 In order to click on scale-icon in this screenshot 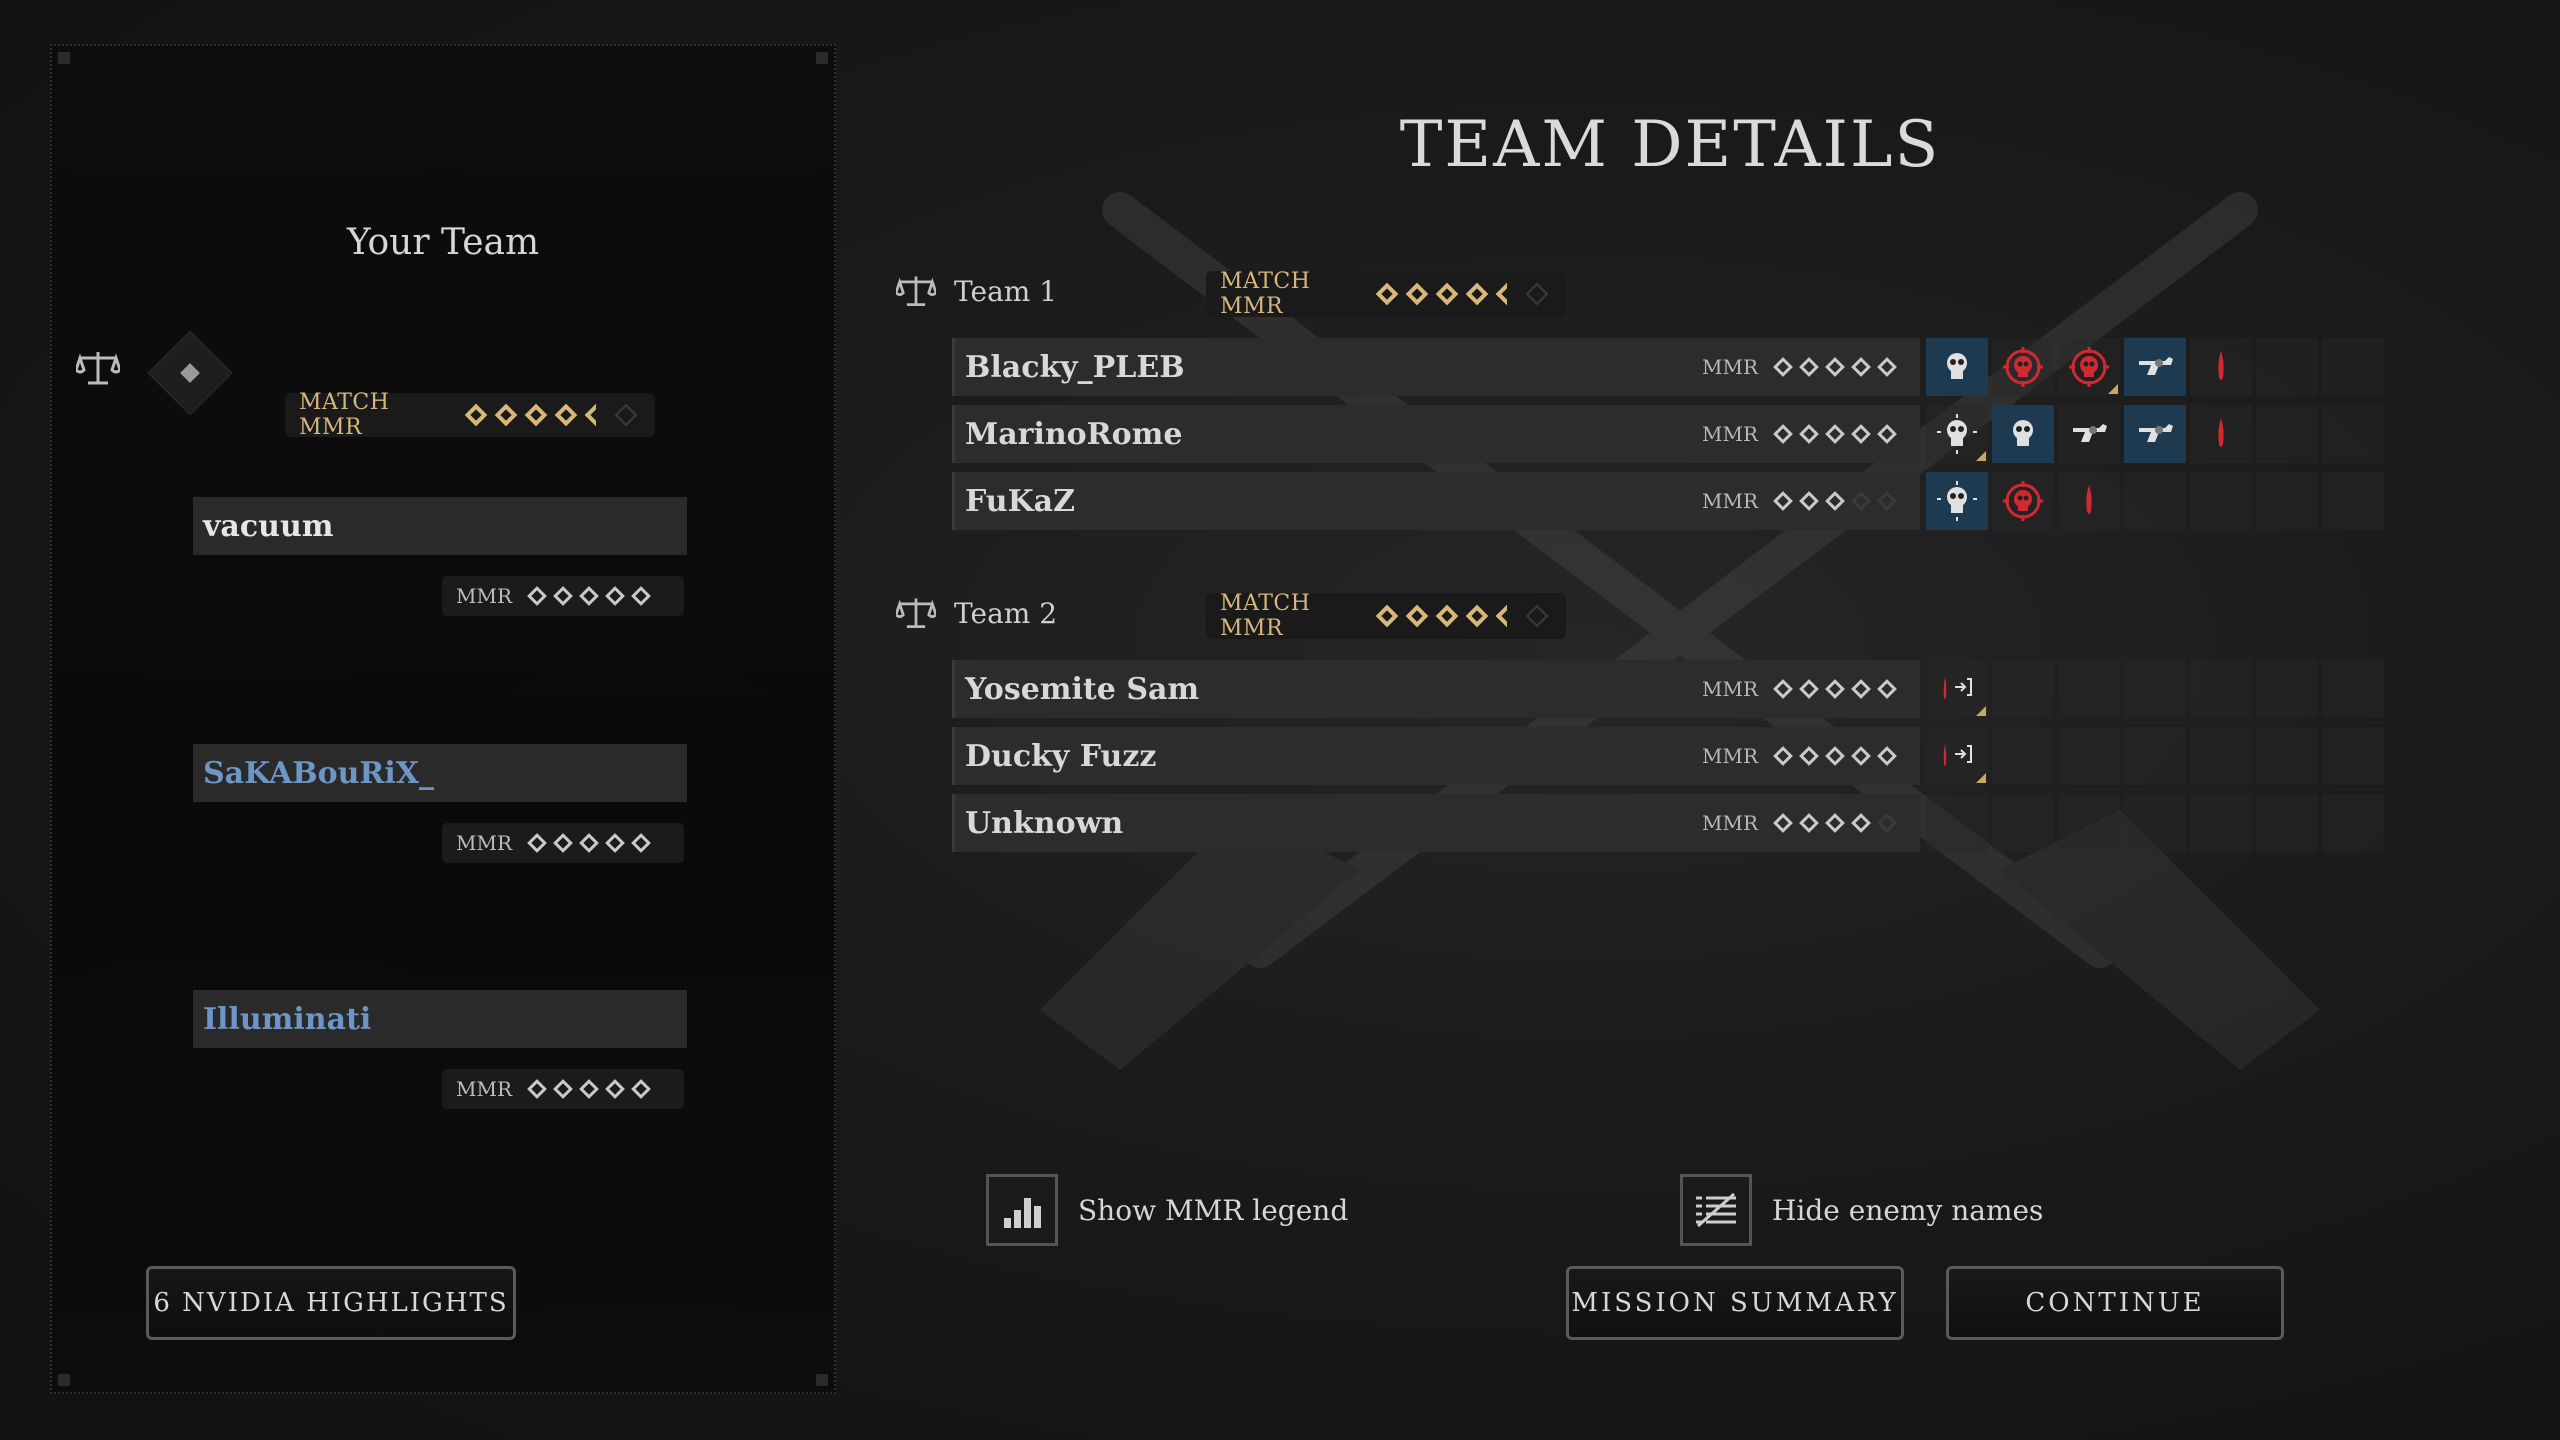, I will do `click(98, 368)`.